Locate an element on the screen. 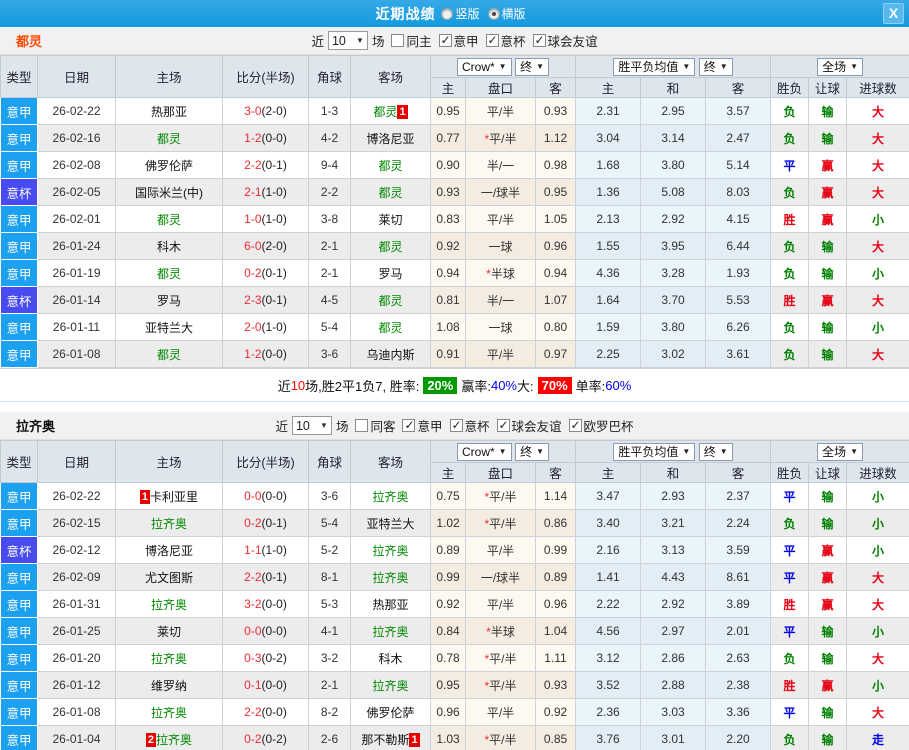  filter-bar: 近 10 ▼ 场 同主 意甲 意杯 球会友谊 is located at coordinates (454, 40).